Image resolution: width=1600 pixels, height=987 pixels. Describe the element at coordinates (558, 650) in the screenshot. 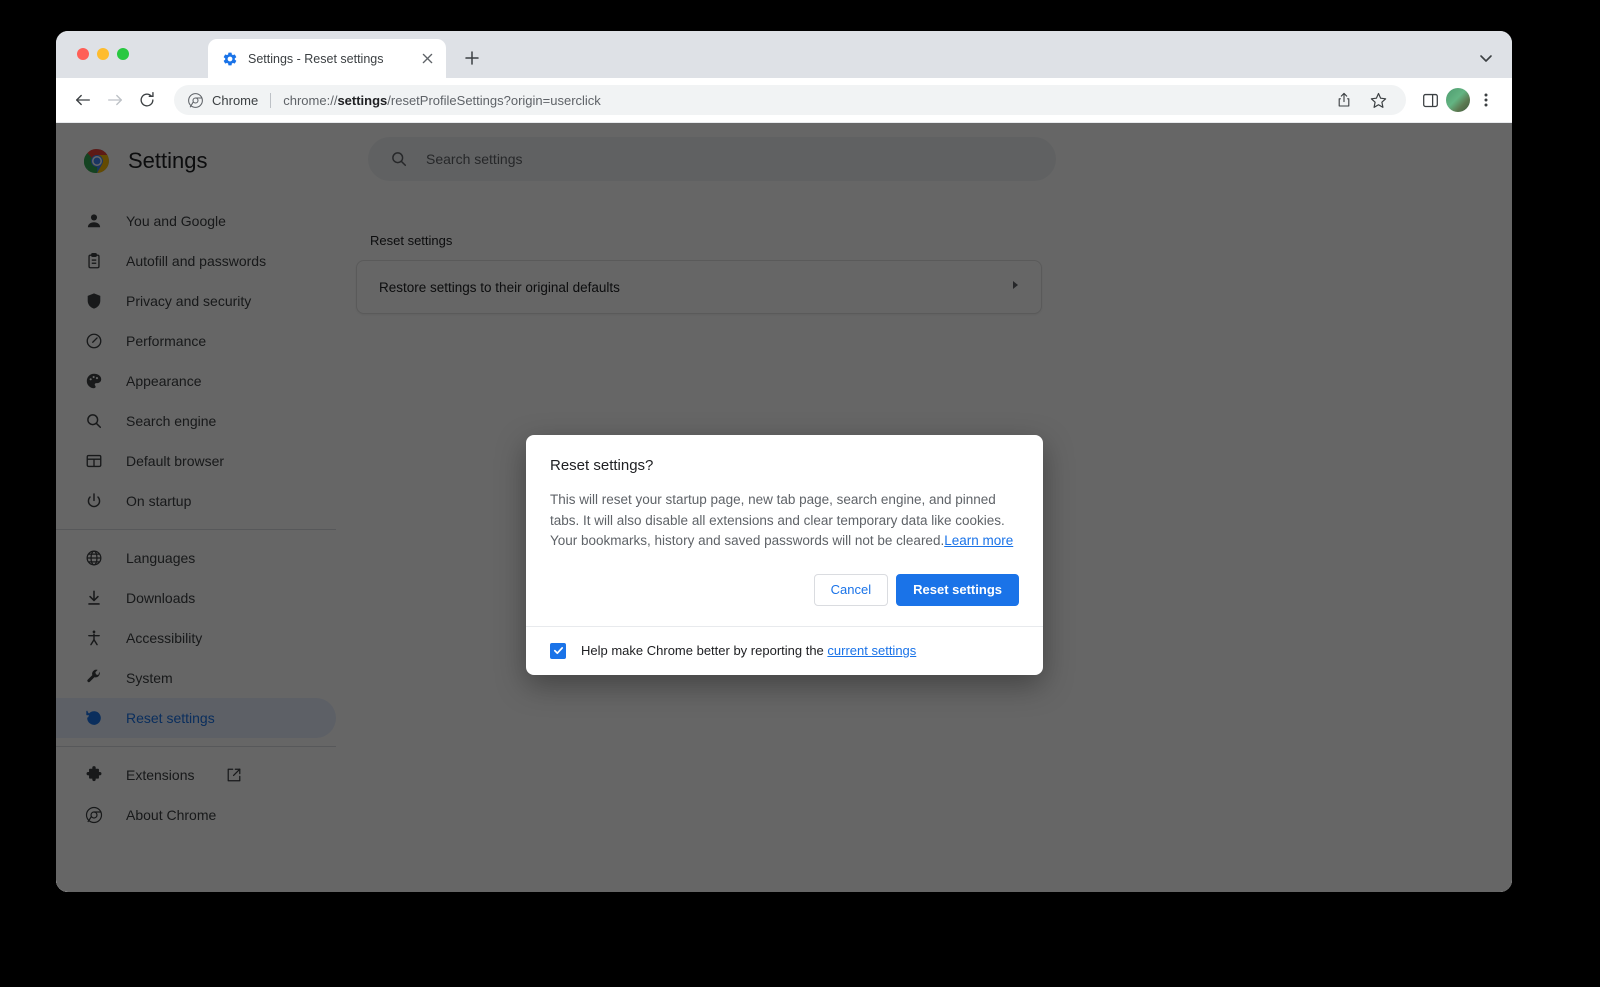

I see `report-settings-checkbox` at that location.